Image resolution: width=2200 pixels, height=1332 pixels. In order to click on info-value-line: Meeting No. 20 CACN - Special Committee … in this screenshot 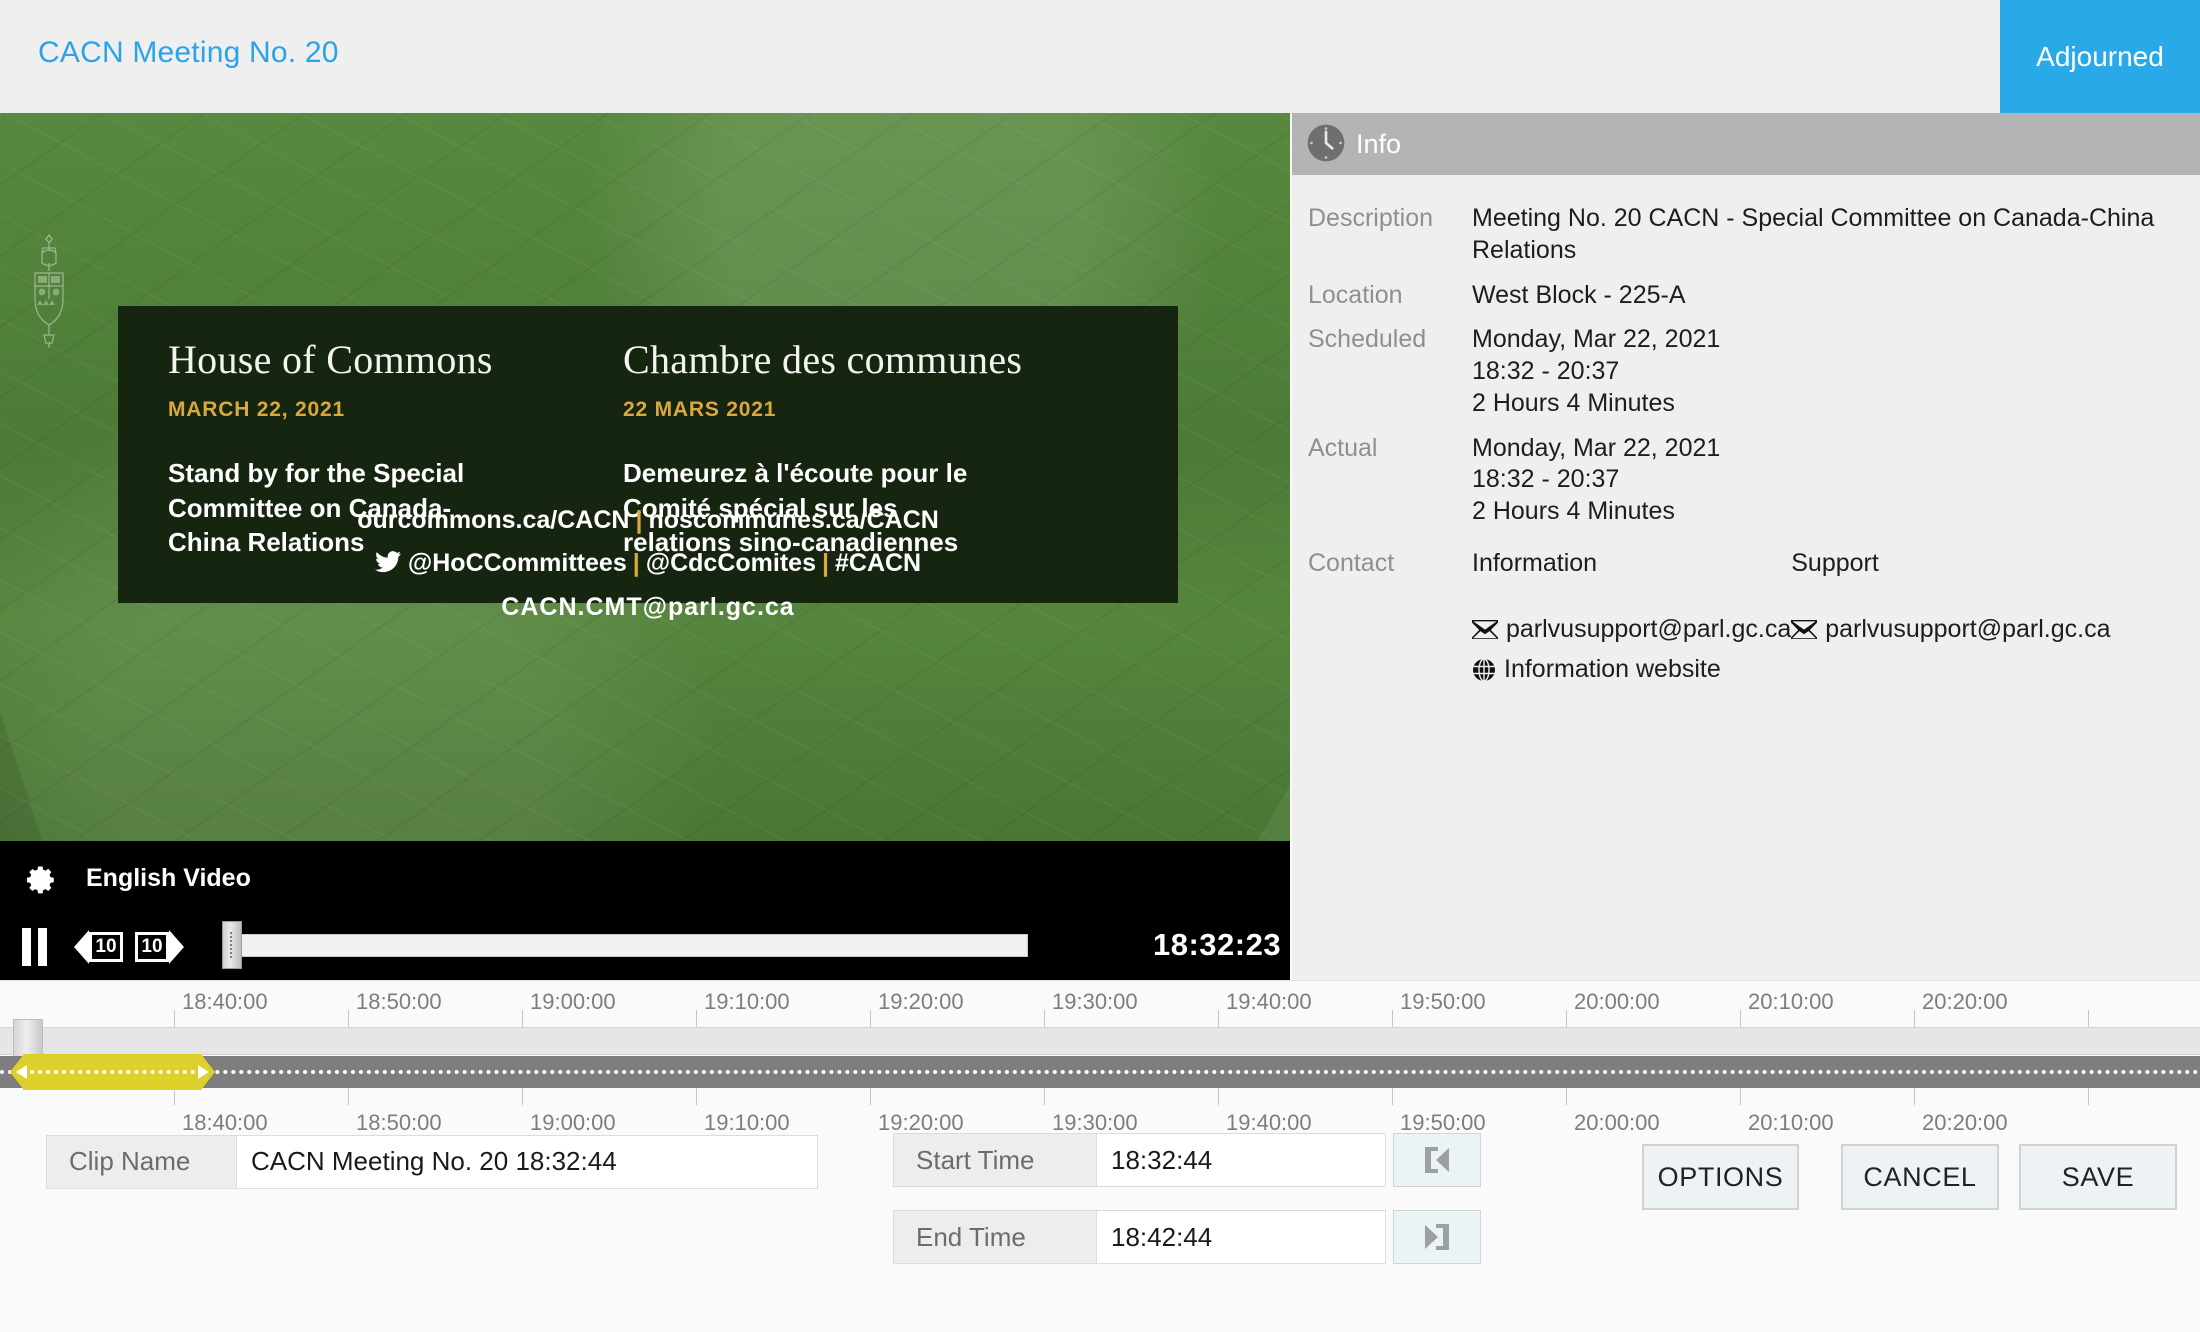, I will do `click(1813, 218)`.